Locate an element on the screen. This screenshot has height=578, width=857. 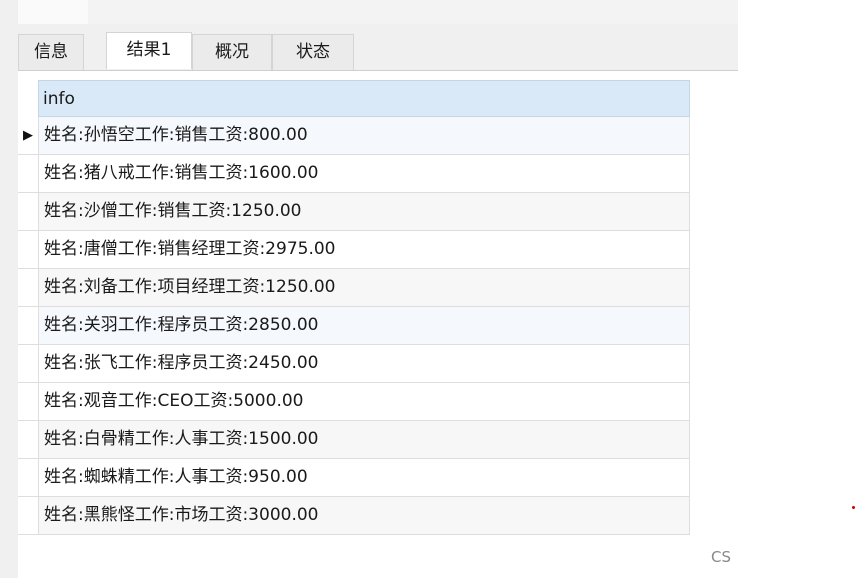
table-row: 姓名:白骨精工作:人事工资:1500.00 is located at coordinates (354, 440).